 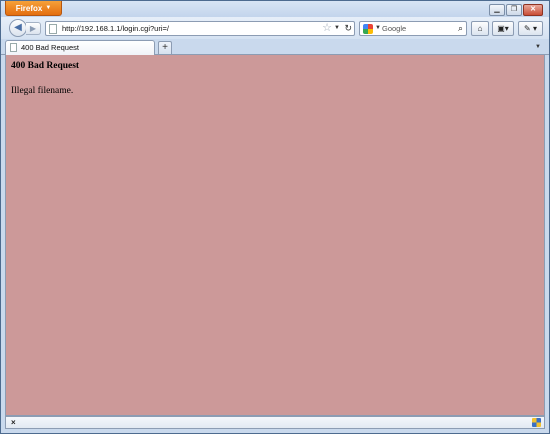 I want to click on chevron-down-icon: ▼, so click(x=48, y=8).